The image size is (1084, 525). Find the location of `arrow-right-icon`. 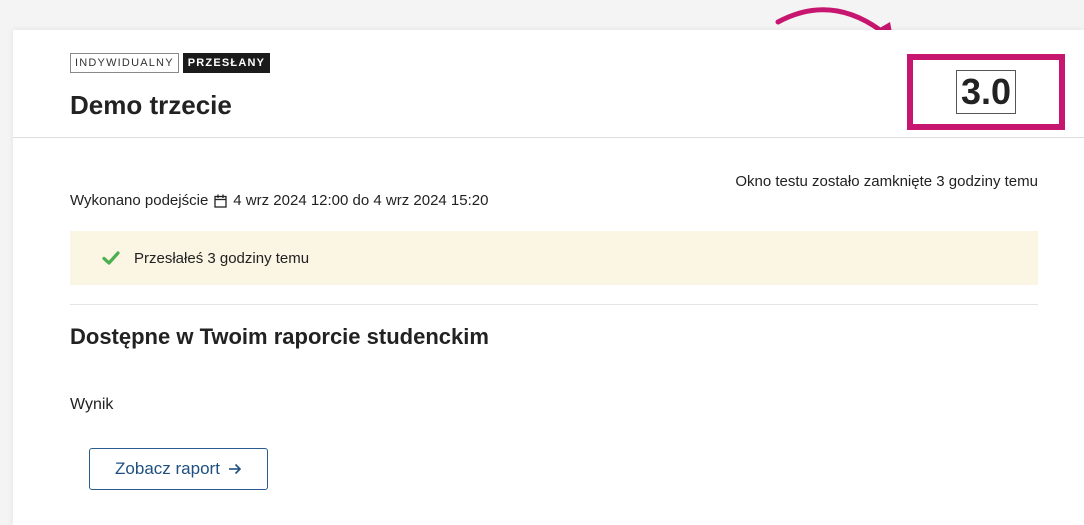

arrow-right-icon is located at coordinates (235, 469).